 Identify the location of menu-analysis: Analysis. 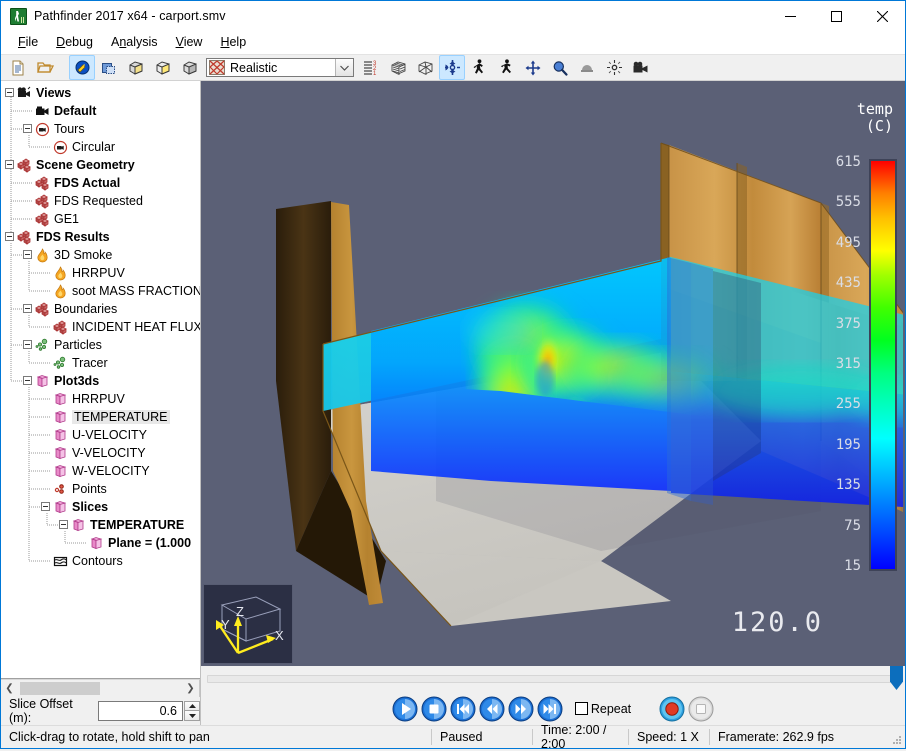
(134, 42).